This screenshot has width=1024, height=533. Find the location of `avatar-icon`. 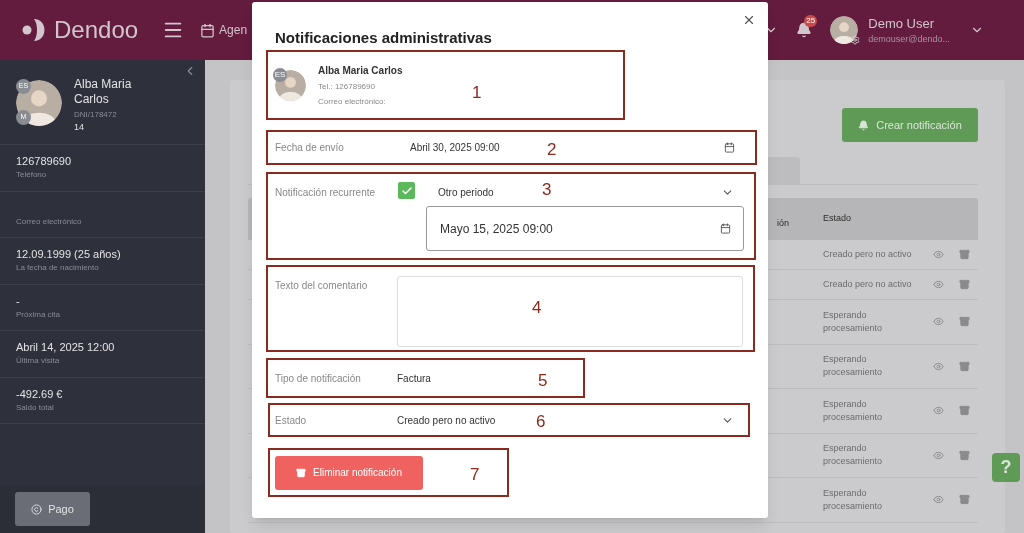

avatar-icon is located at coordinates (844, 30).